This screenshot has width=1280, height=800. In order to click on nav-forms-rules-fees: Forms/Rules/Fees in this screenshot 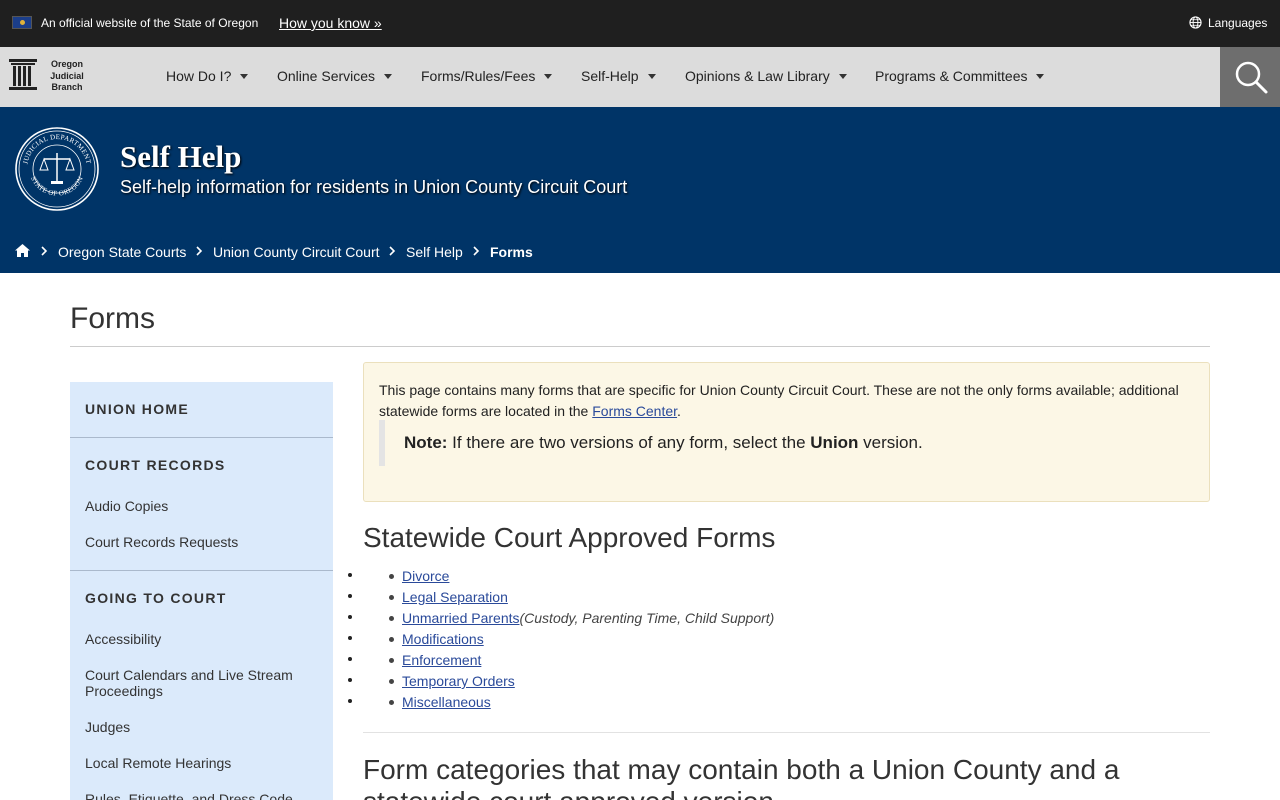, I will do `click(487, 76)`.